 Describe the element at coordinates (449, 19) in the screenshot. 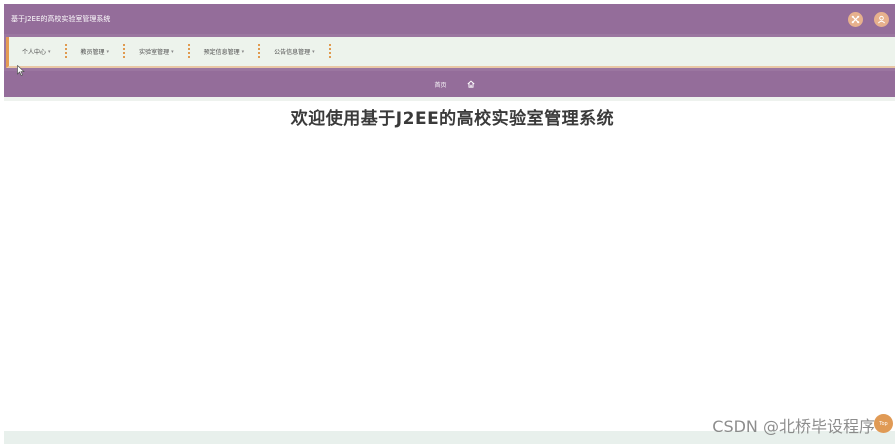

I see `top-header-bar: 基于J2EE的高校实验室管理系统` at that location.